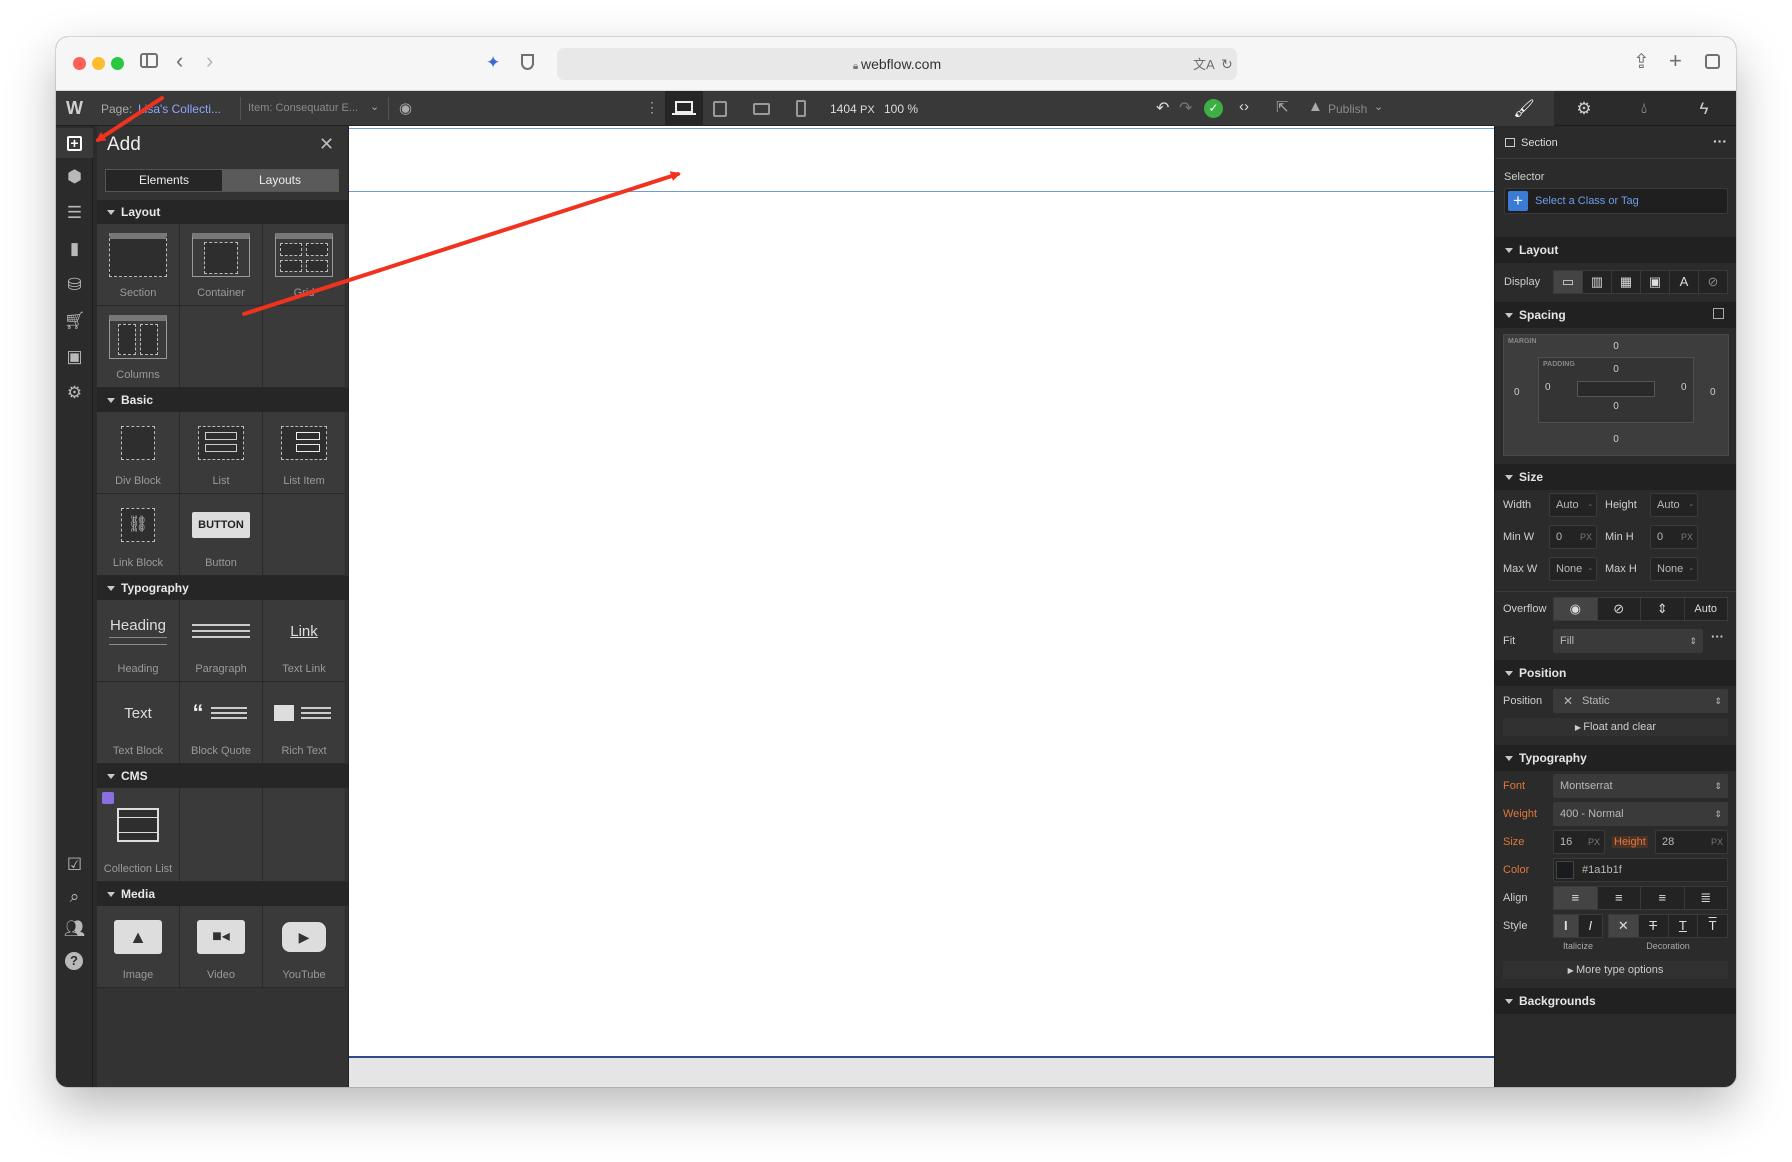 The width and height of the screenshot is (1792, 1162). What do you see at coordinates (74, 285) in the screenshot?
I see `cms-database-icon: ⛁` at bounding box center [74, 285].